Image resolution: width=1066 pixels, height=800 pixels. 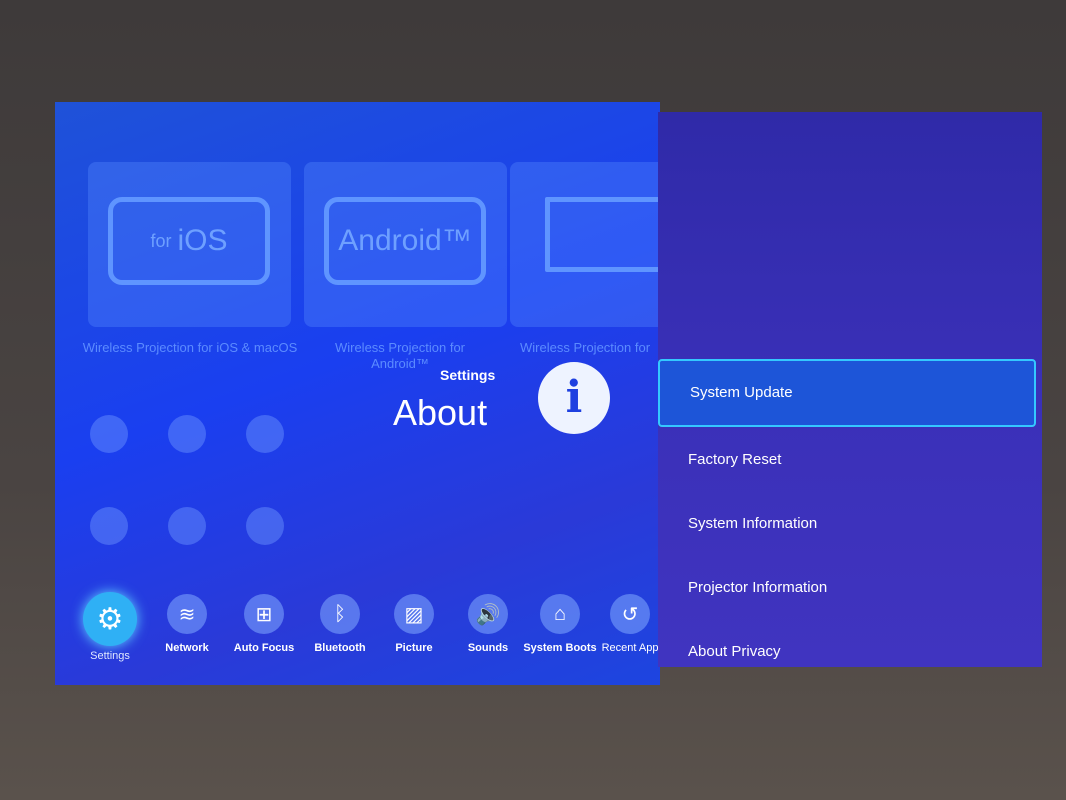 I want to click on gear-icon: ⚙, so click(x=110, y=619).